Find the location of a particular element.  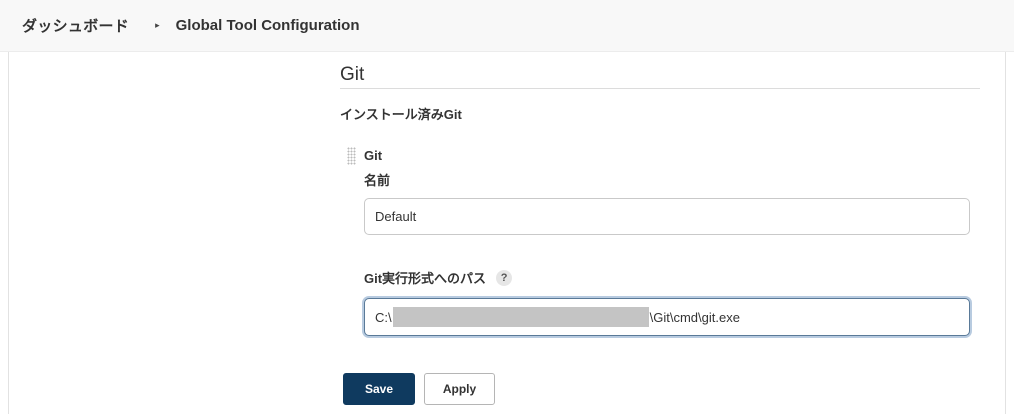

path-label-row: Git実行形式へのパス ? is located at coordinates (438, 277).